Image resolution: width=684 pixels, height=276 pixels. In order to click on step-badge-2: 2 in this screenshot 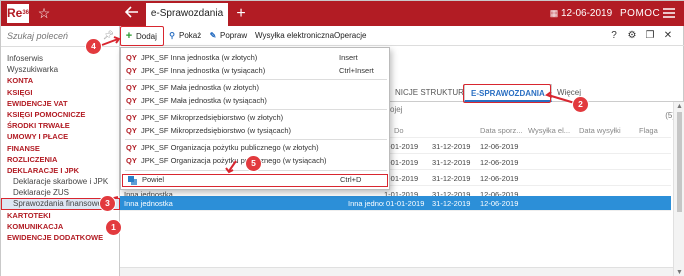, I will do `click(580, 104)`.